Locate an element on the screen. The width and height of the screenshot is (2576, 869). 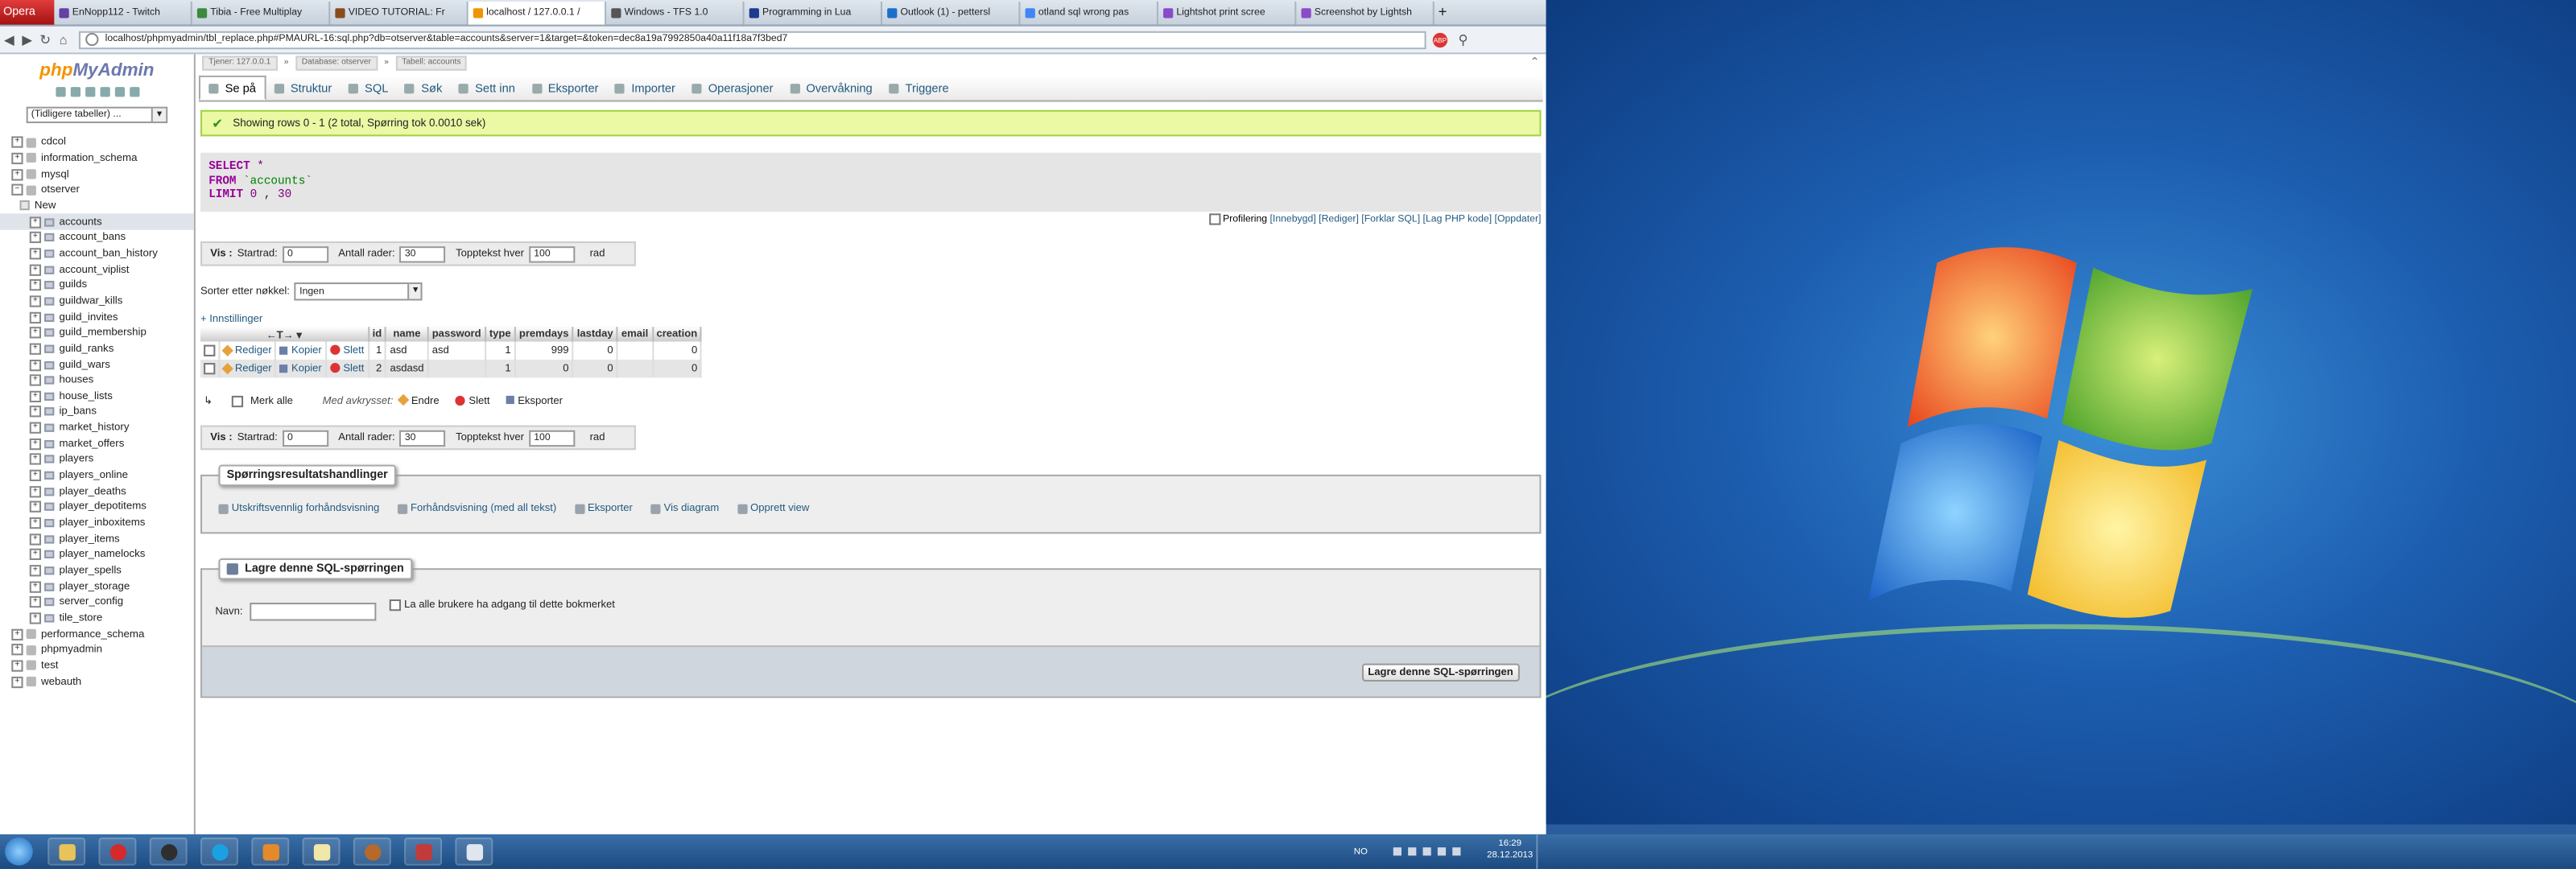
browser-tab: EnNopp112 - Twitch is located at coordinates (123, 13).